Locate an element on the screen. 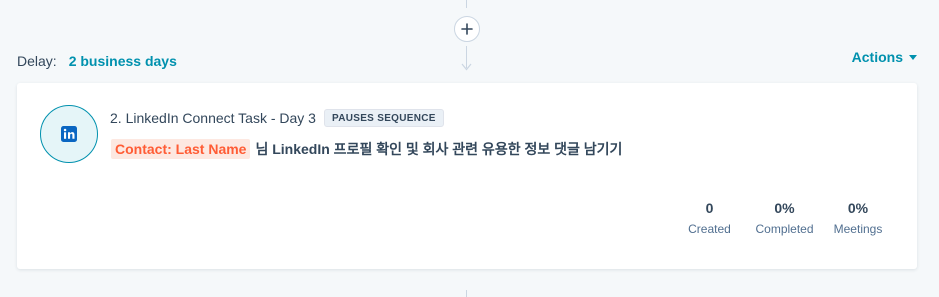 This screenshot has width=939, height=297. actions-label: Actions is located at coordinates (877, 57).